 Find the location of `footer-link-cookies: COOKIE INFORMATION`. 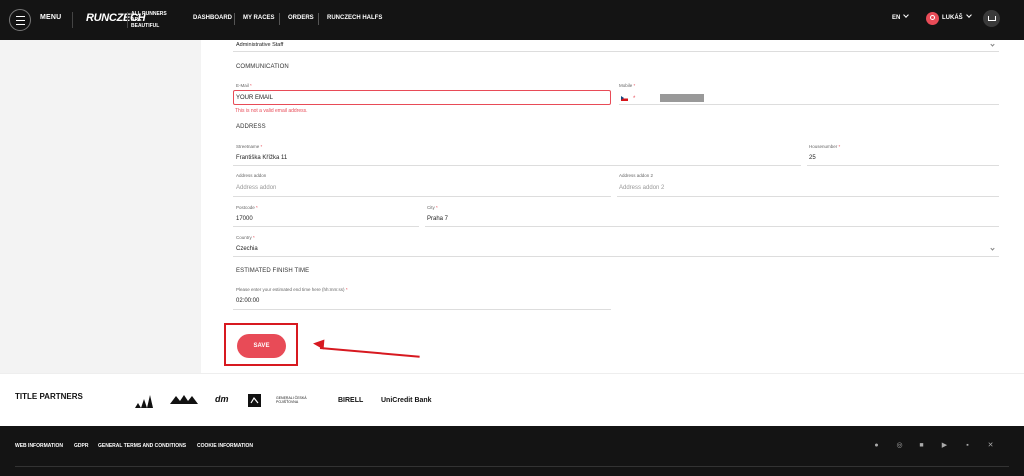

footer-link-cookies: COOKIE INFORMATION is located at coordinates (225, 446).